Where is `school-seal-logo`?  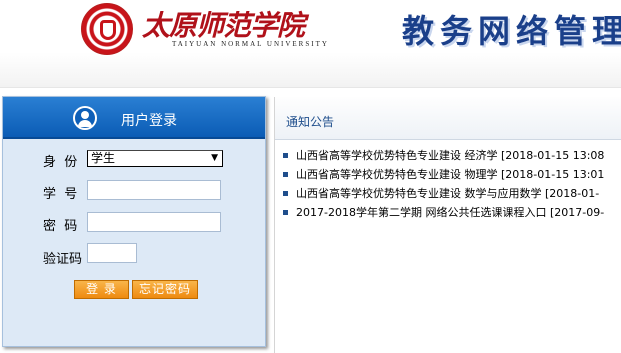
school-seal-logo is located at coordinates (107, 29).